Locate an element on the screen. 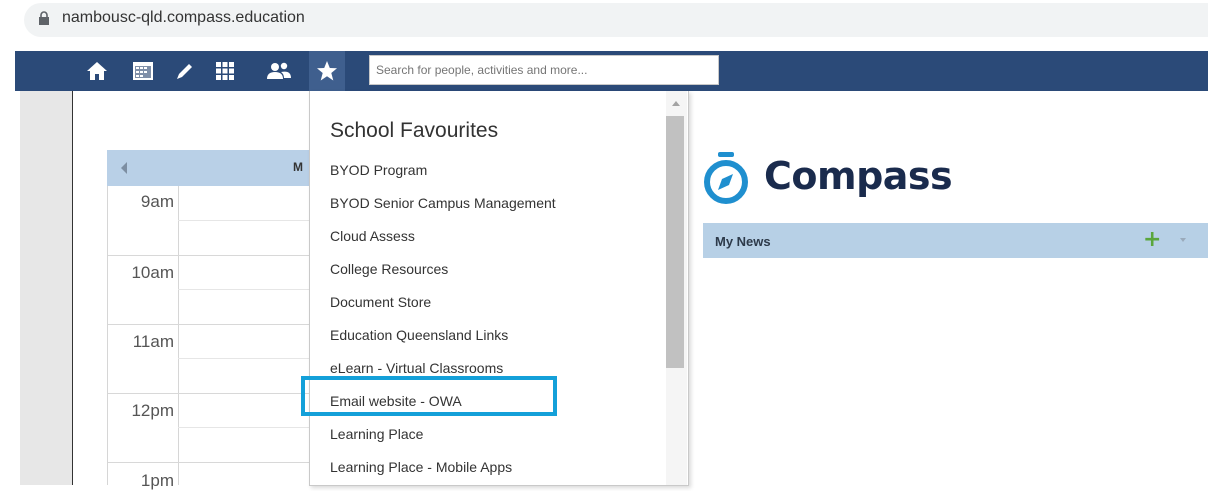 The height and width of the screenshot is (491, 1208). hour-label: 9am is located at coordinates (157, 201).